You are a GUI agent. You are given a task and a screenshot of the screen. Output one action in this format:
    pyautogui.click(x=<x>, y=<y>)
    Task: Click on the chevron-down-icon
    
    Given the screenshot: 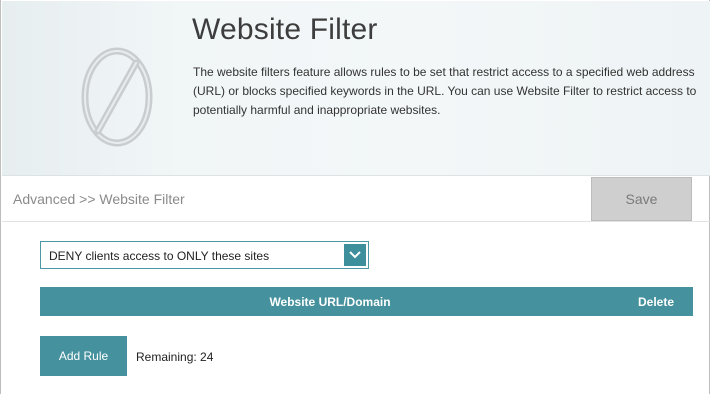 What is the action you would take?
    pyautogui.click(x=355, y=255)
    